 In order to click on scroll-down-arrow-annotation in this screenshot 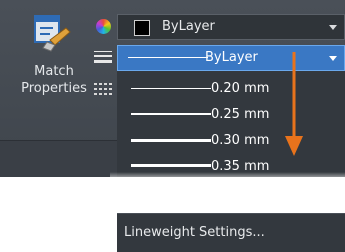, I will do `click(294, 104)`.